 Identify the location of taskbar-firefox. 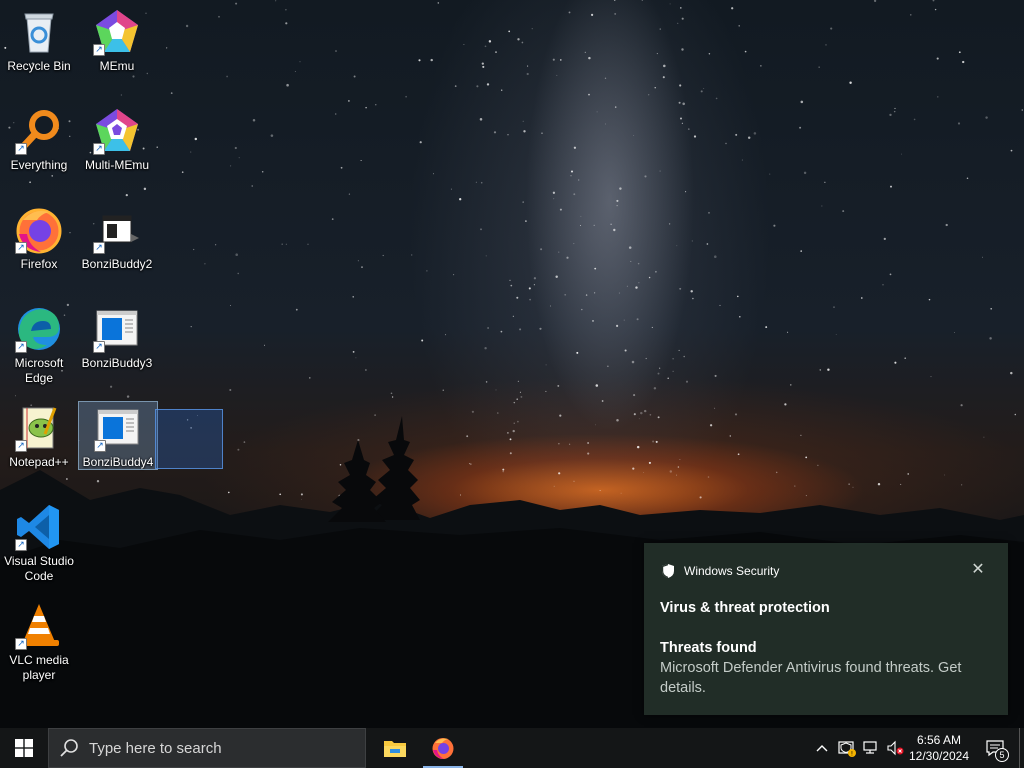
(443, 748).